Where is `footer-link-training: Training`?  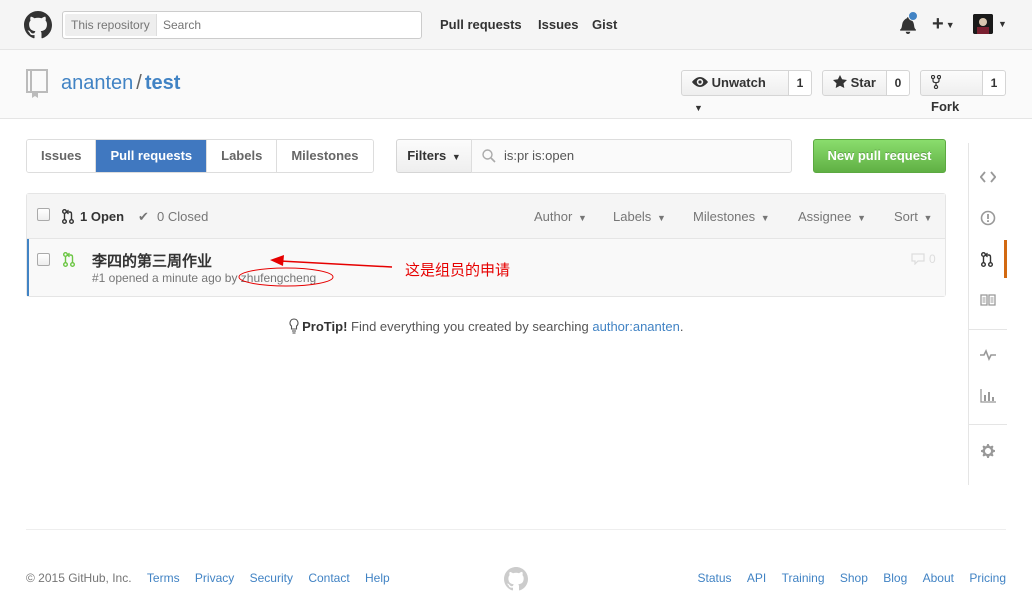 footer-link-training: Training is located at coordinates (803, 578).